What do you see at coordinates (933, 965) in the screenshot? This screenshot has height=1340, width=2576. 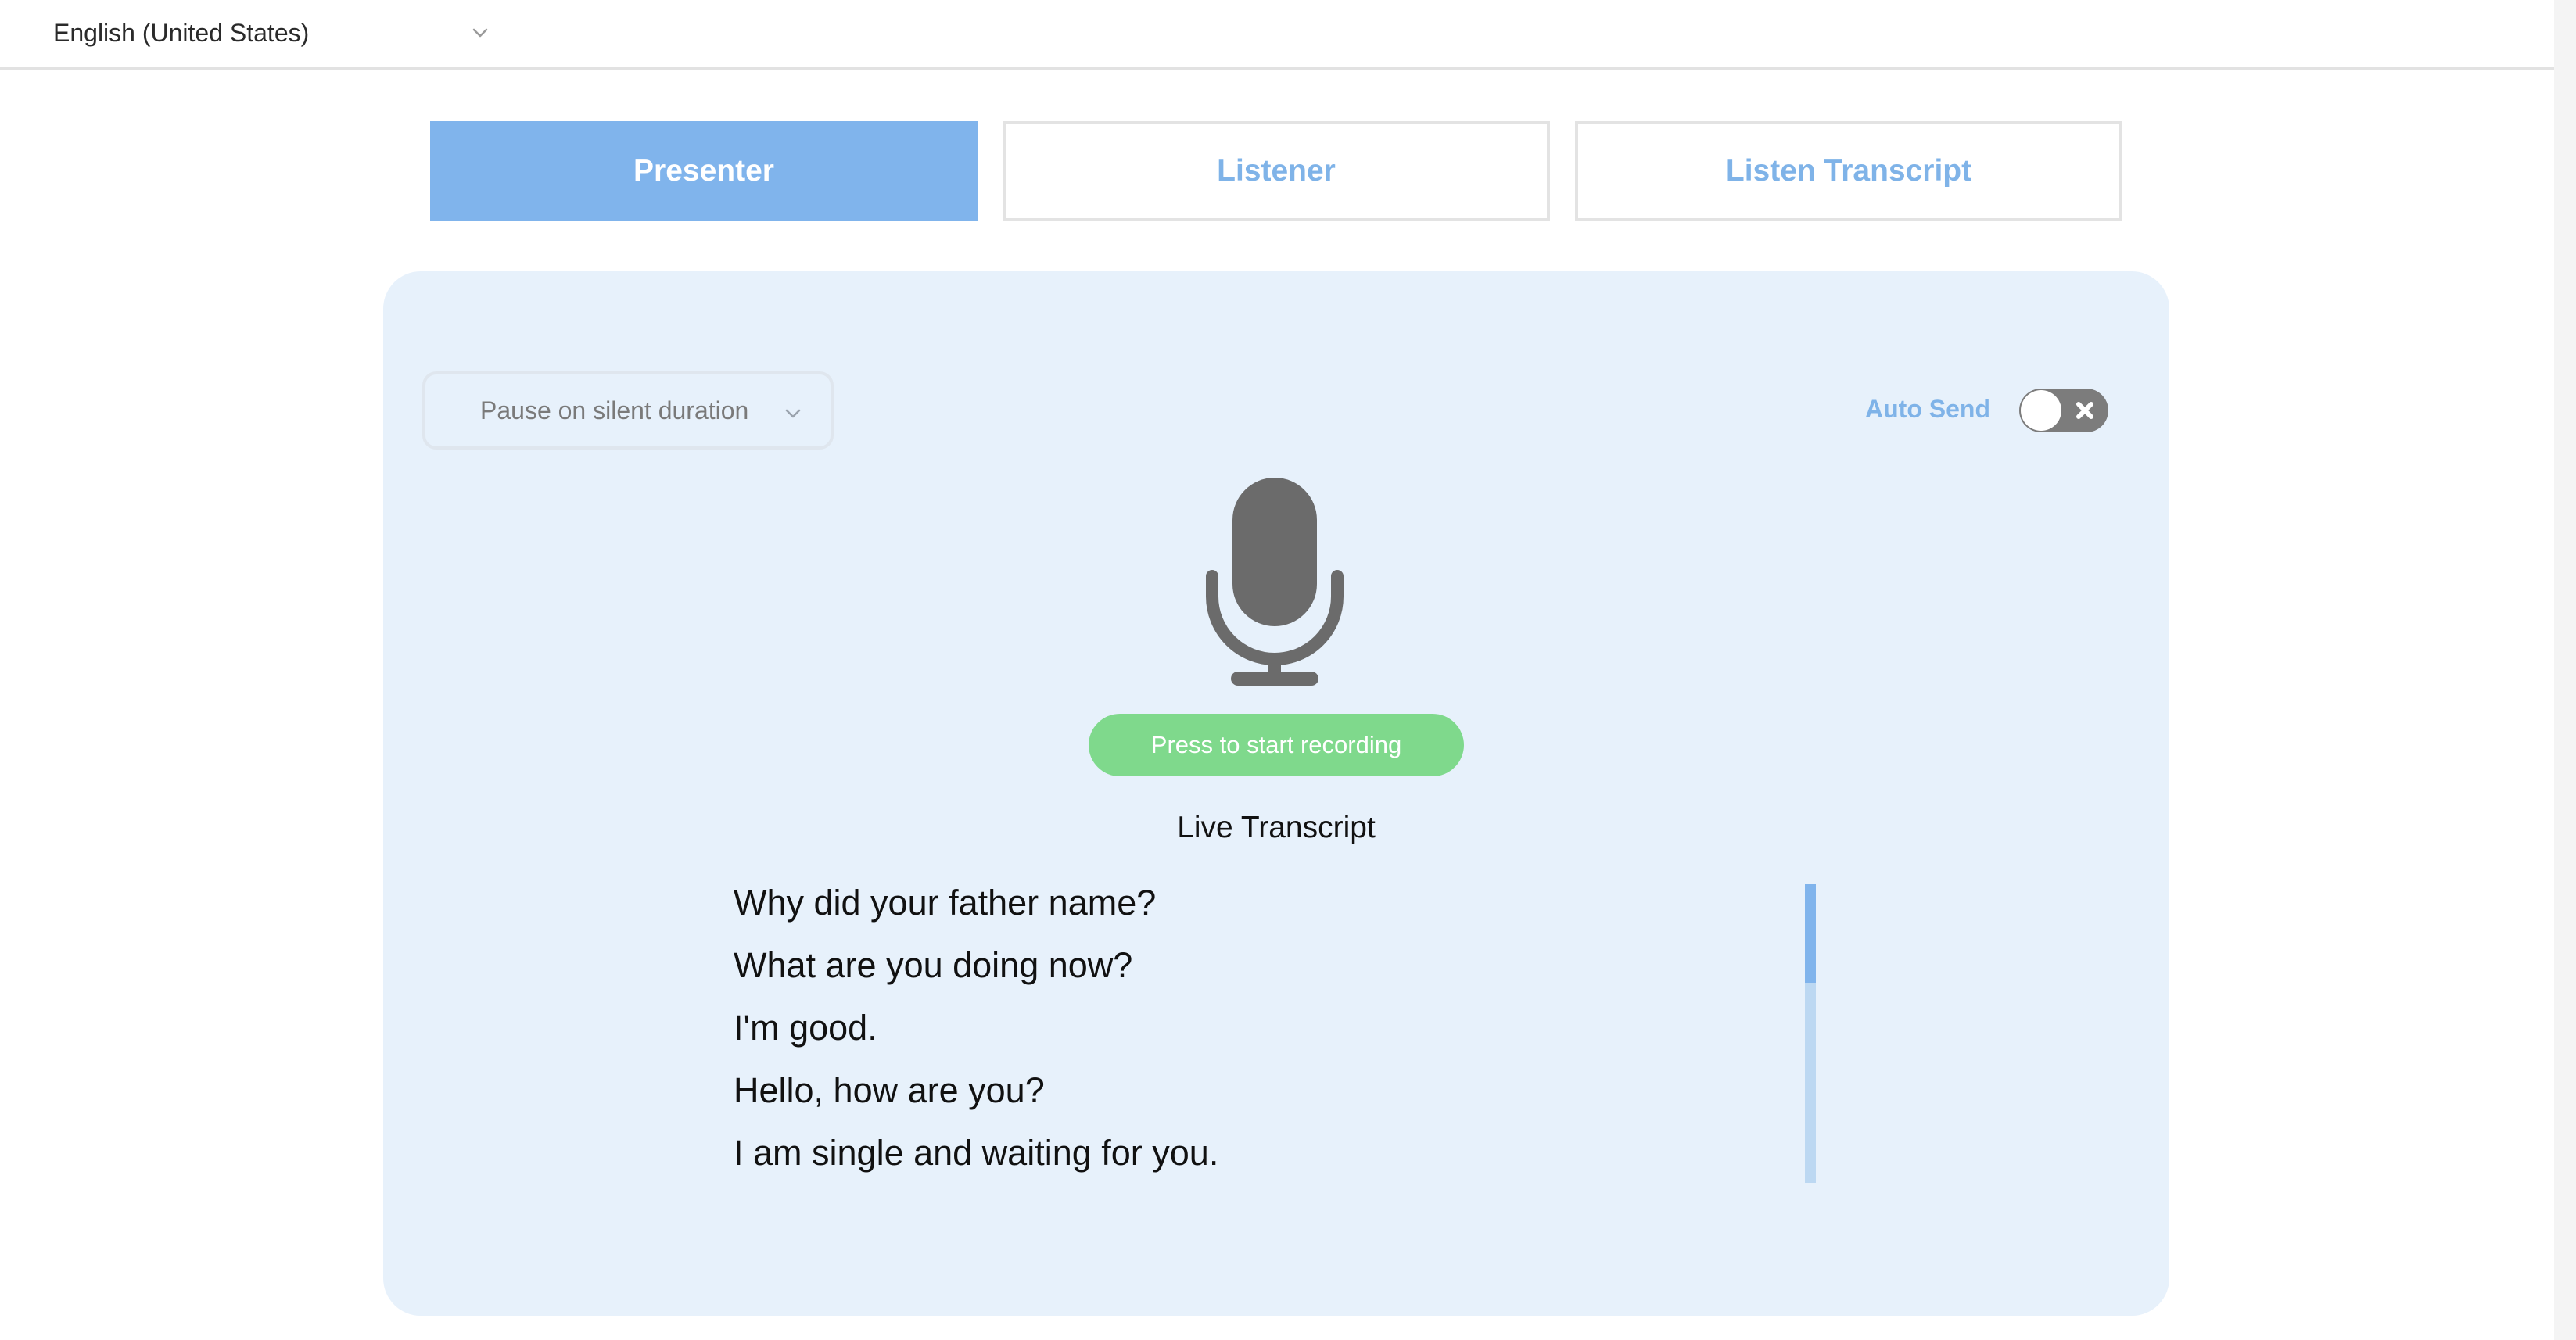 I see `transcript-line: What are you doing now?` at bounding box center [933, 965].